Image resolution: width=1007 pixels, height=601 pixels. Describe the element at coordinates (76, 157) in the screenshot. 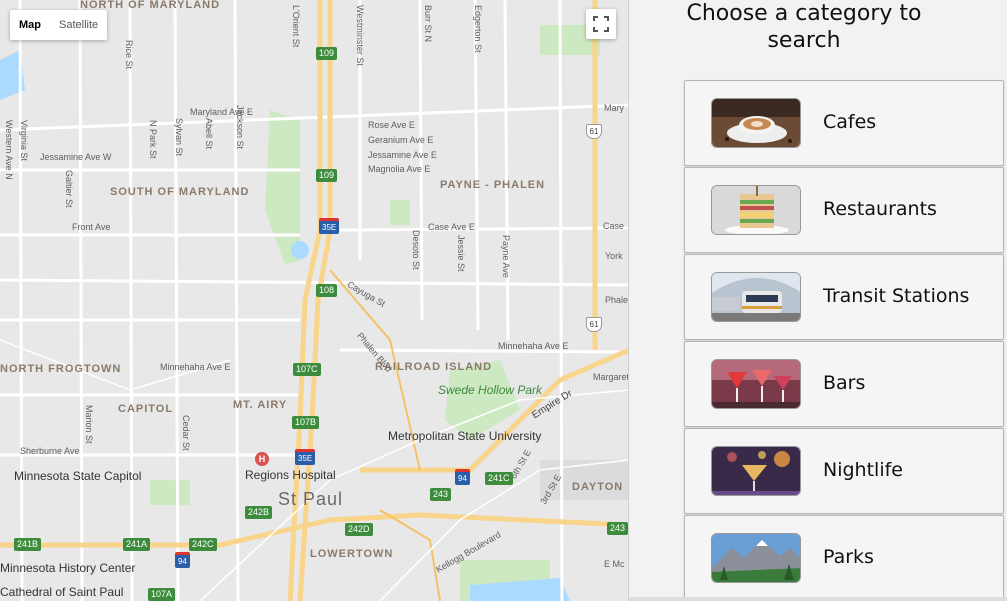

I see `street-label: Jessamine Ave W` at that location.